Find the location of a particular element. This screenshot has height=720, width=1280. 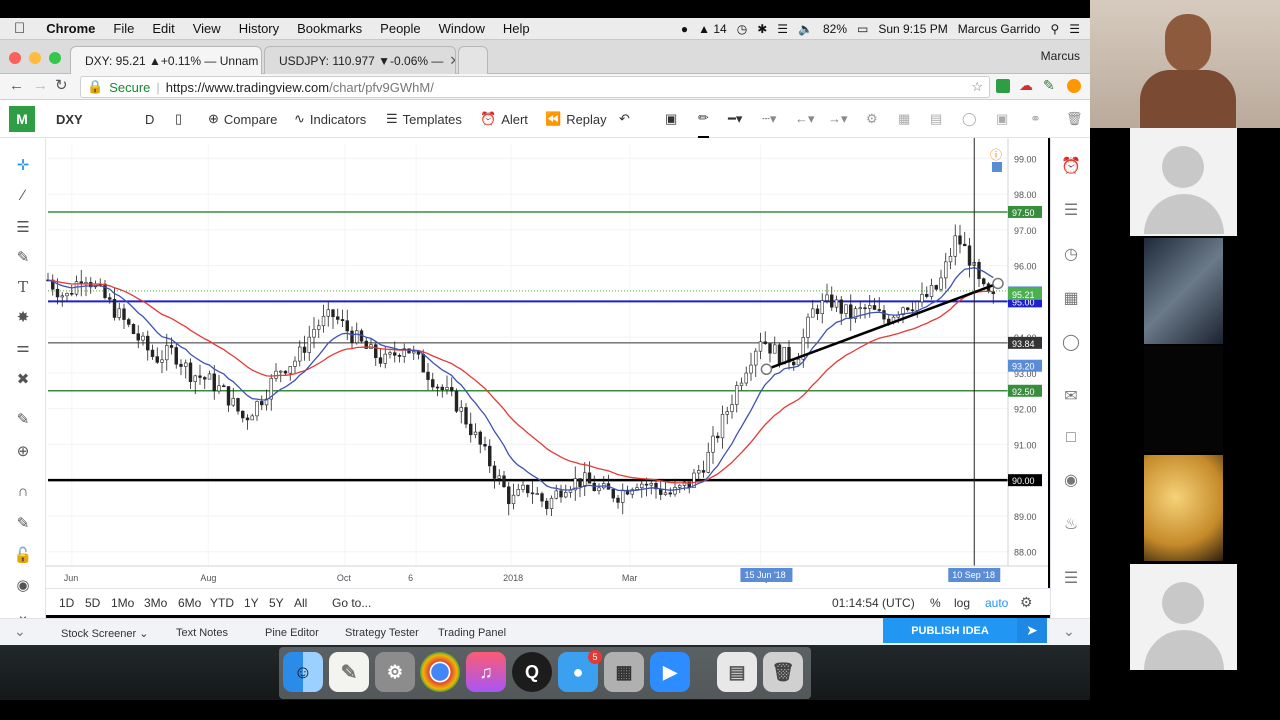

wifi-icon: ☰ is located at coordinates (782, 29).